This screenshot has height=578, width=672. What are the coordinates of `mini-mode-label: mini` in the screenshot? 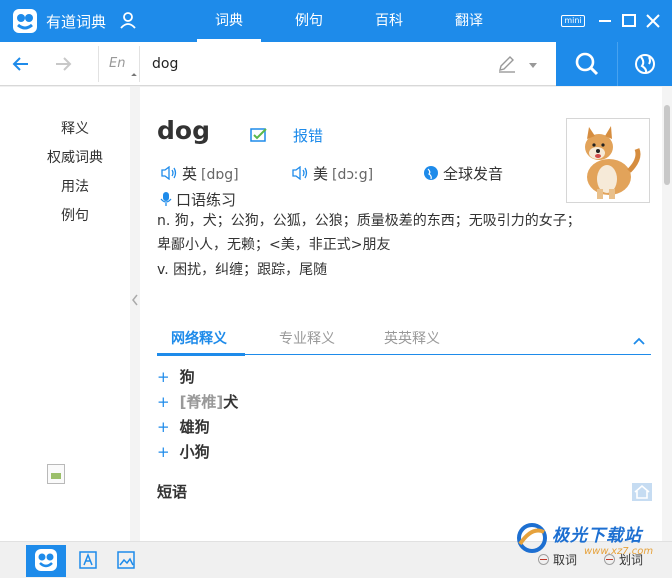 It's located at (573, 21).